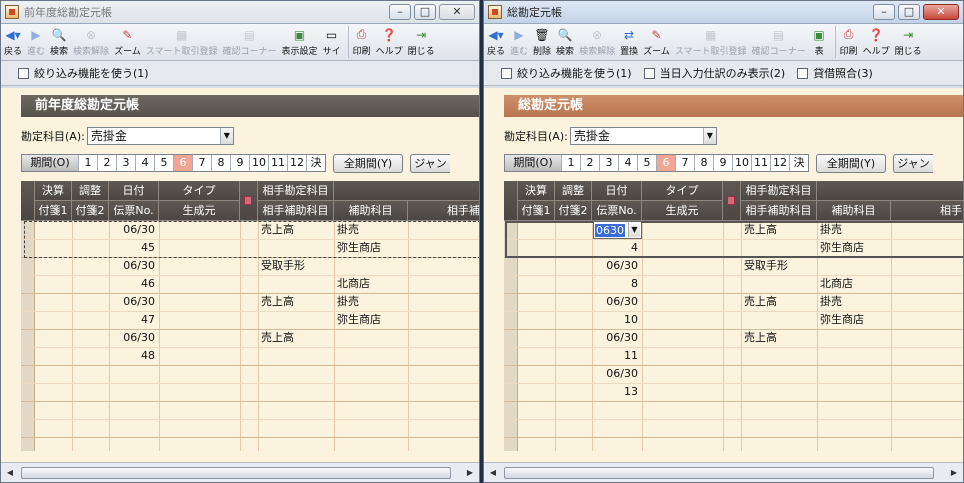 Image resolution: width=964 pixels, height=483 pixels. What do you see at coordinates (400, 12) in the screenshot?
I see `minimize-button: –` at bounding box center [400, 12].